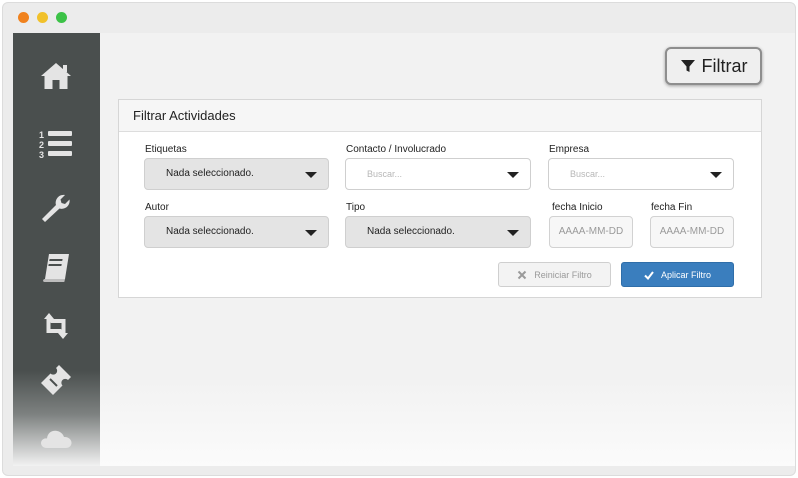  What do you see at coordinates (649, 275) in the screenshot?
I see `check-icon` at bounding box center [649, 275].